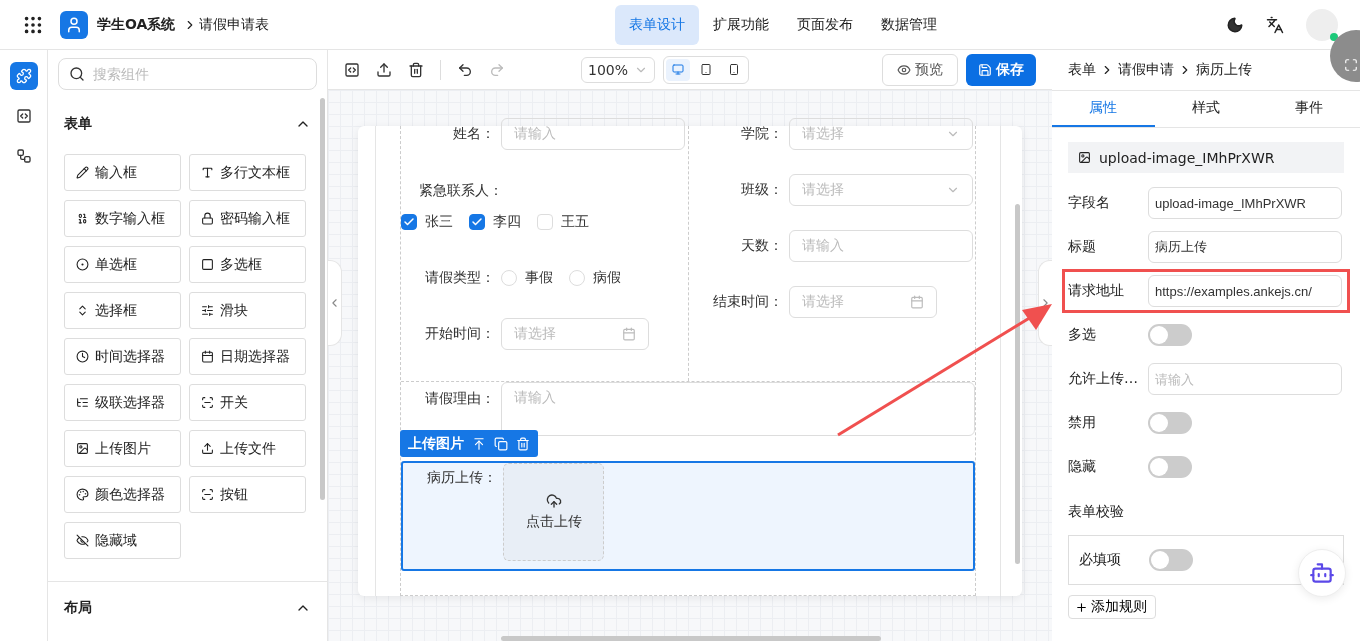 The image size is (1360, 641). Describe the element at coordinates (207, 448) in the screenshot. I see `upload-icon` at that location.